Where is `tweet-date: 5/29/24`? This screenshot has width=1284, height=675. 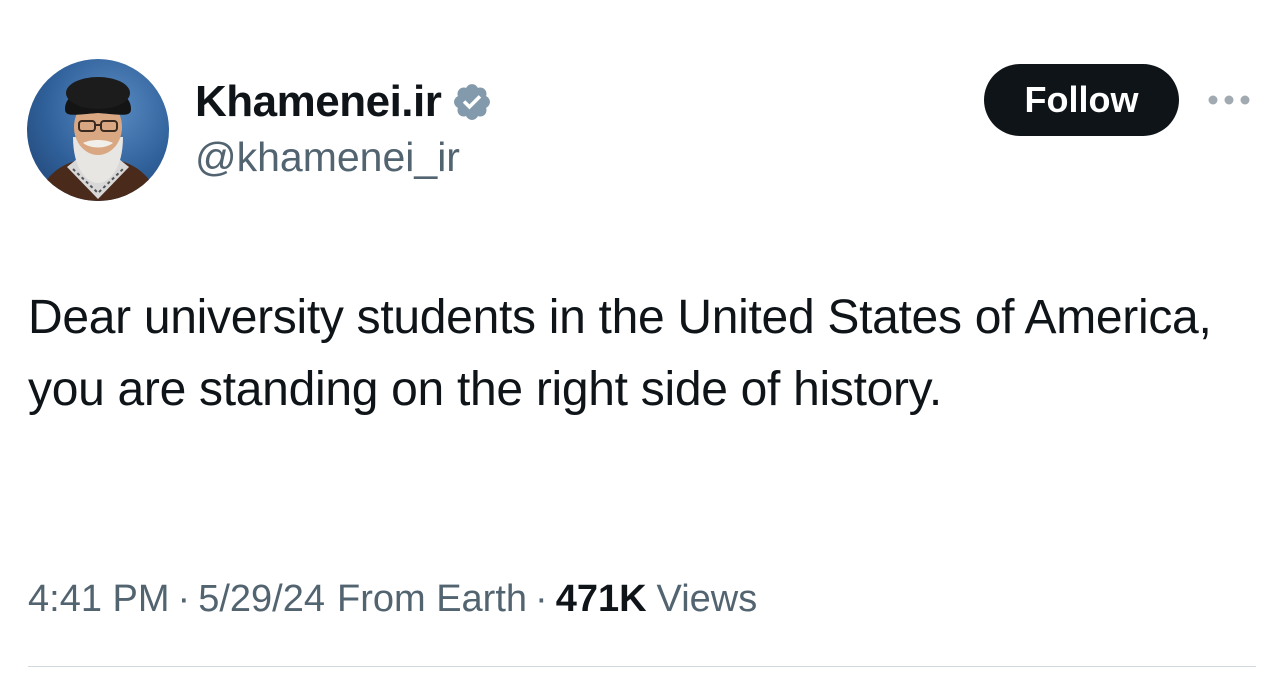 tweet-date: 5/29/24 is located at coordinates (261, 599).